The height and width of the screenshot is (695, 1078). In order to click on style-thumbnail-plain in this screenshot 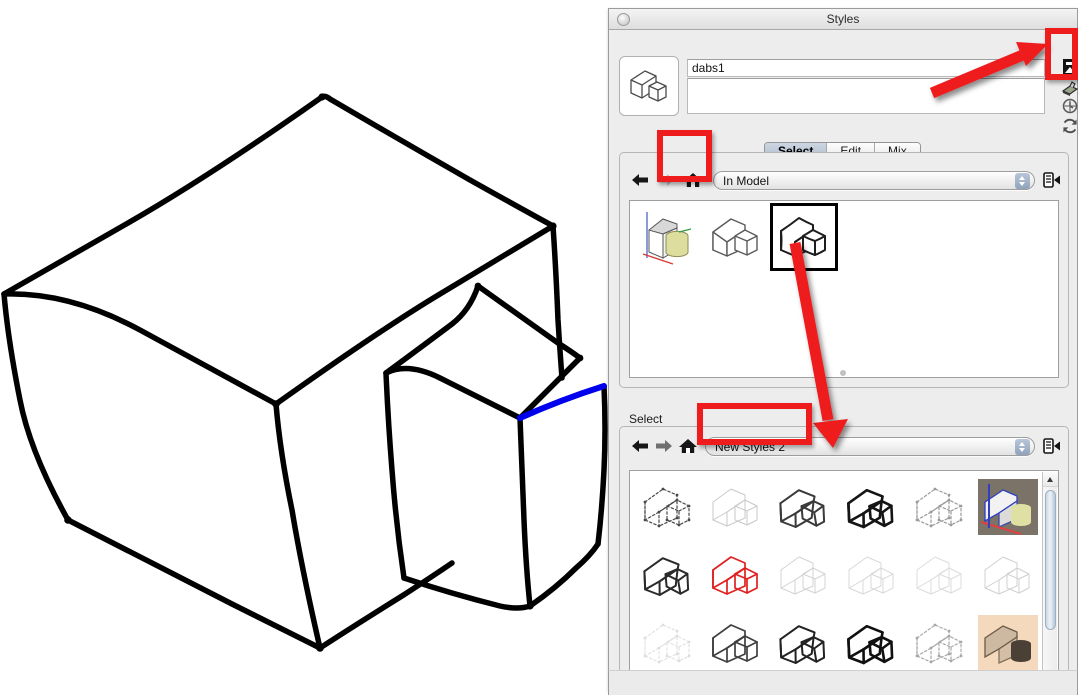, I will do `click(735, 237)`.